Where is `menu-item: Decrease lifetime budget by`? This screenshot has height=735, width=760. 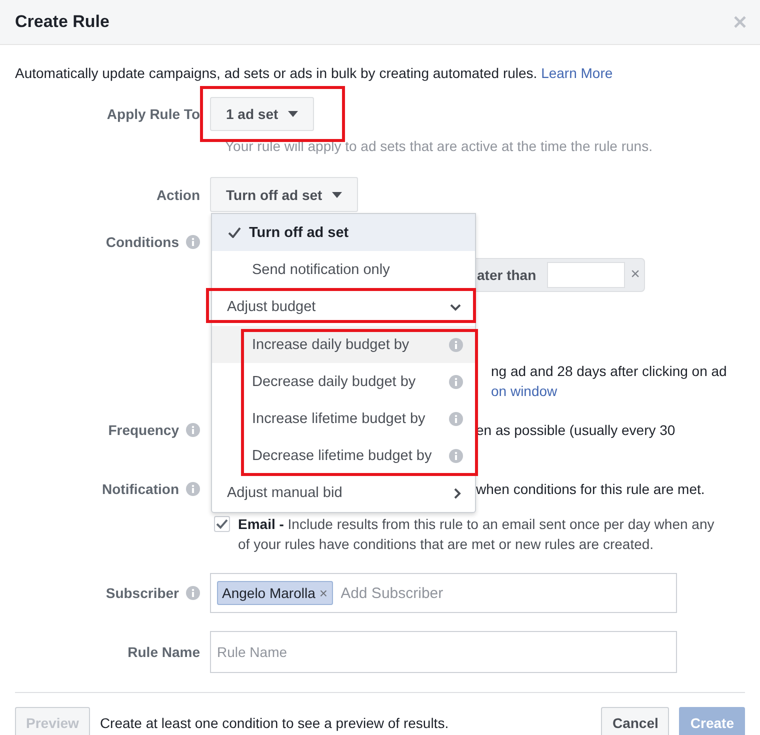
menu-item: Decrease lifetime budget by is located at coordinates (343, 455).